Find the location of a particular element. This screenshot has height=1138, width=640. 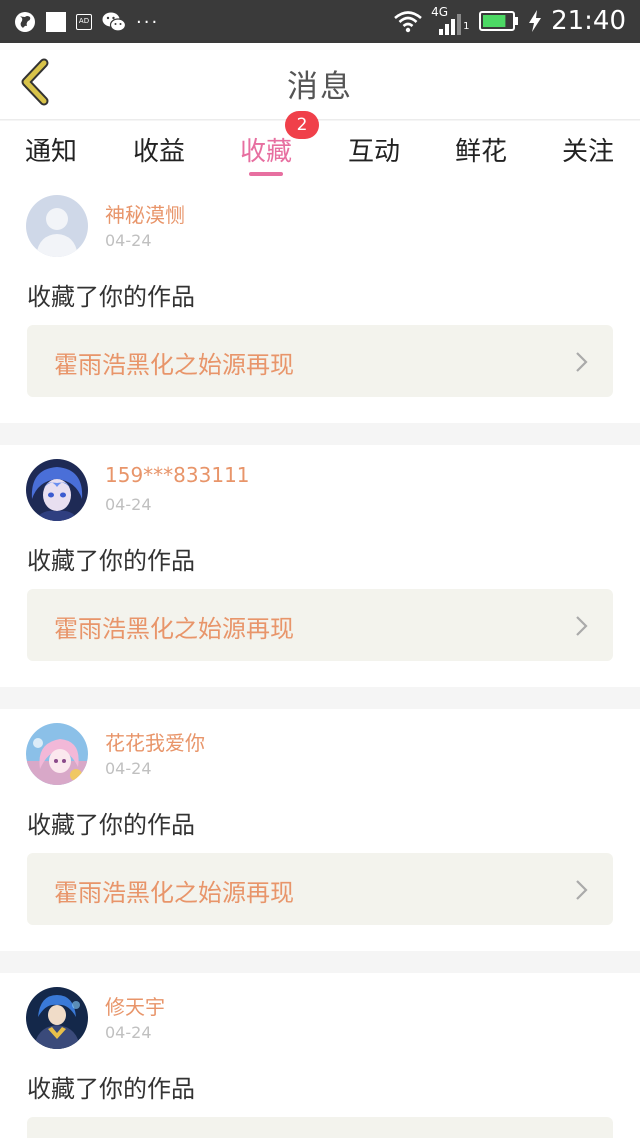

anime-avatar-blue-hair-icon is located at coordinates (57, 490).